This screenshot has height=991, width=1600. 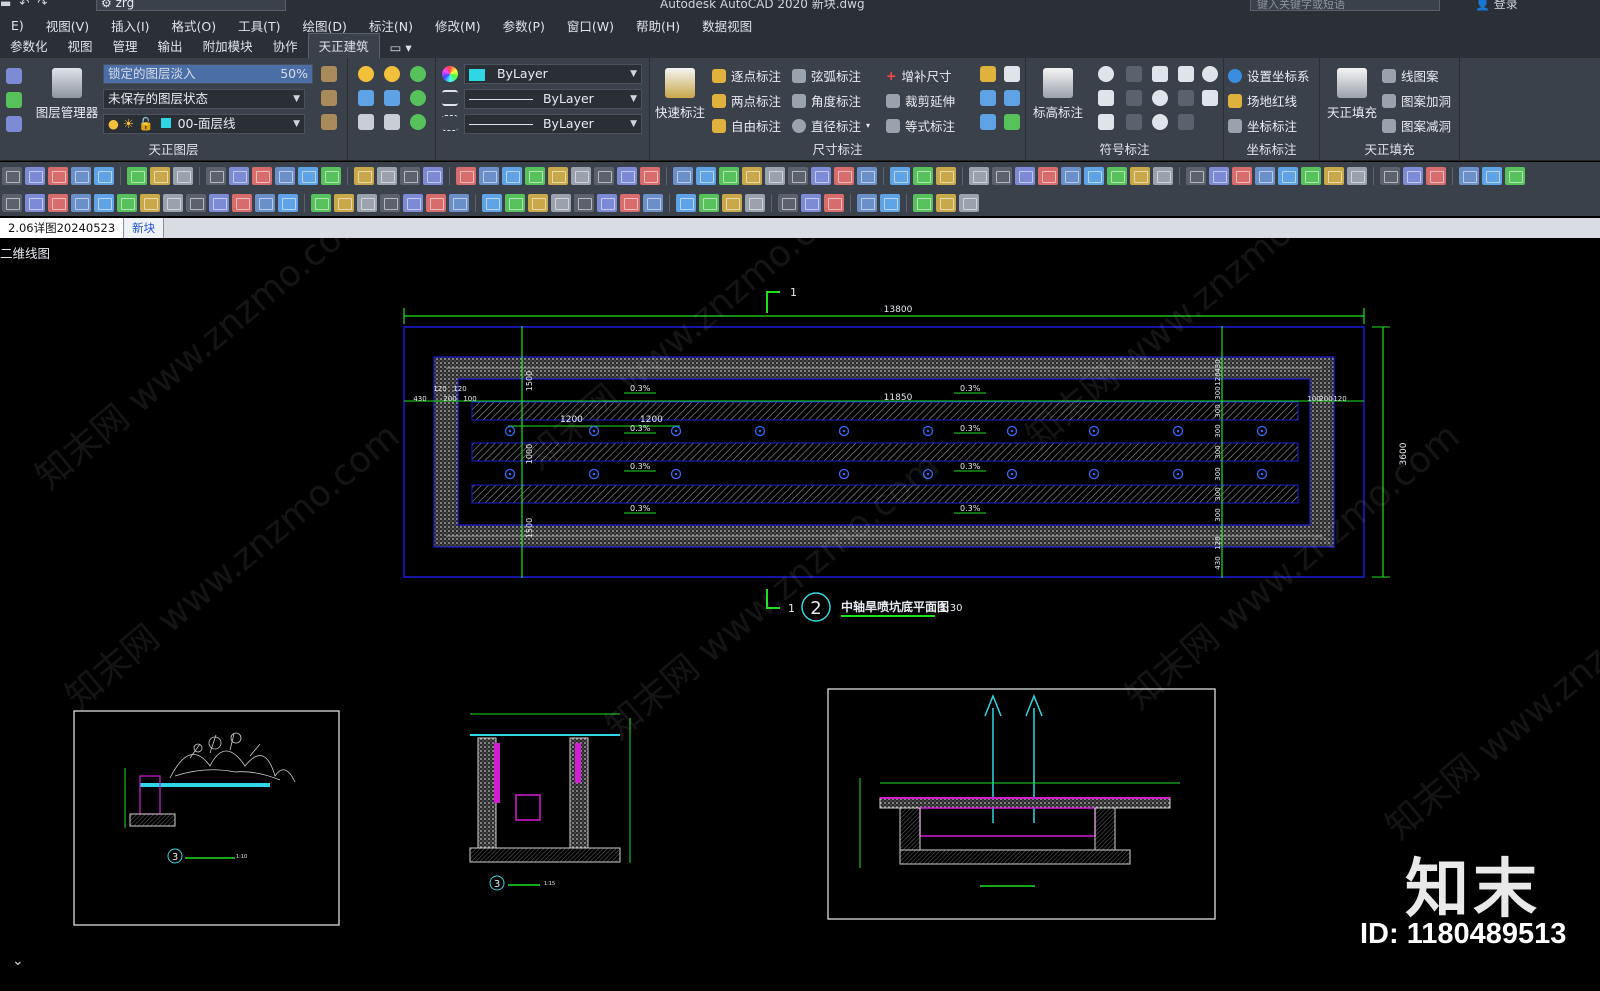 I want to click on pen-icon, so click(x=988, y=74).